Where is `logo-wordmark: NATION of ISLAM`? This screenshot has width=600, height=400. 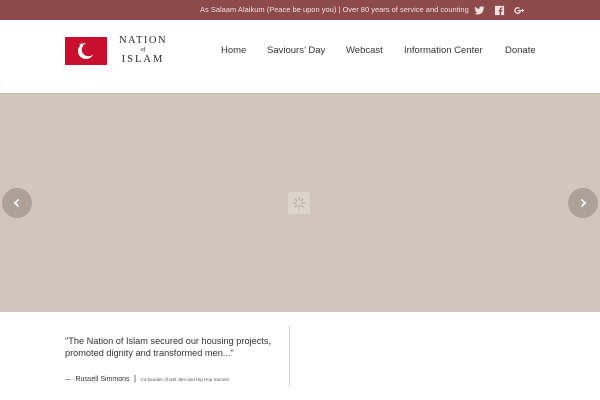 logo-wordmark: NATION of ISLAM is located at coordinates (143, 50).